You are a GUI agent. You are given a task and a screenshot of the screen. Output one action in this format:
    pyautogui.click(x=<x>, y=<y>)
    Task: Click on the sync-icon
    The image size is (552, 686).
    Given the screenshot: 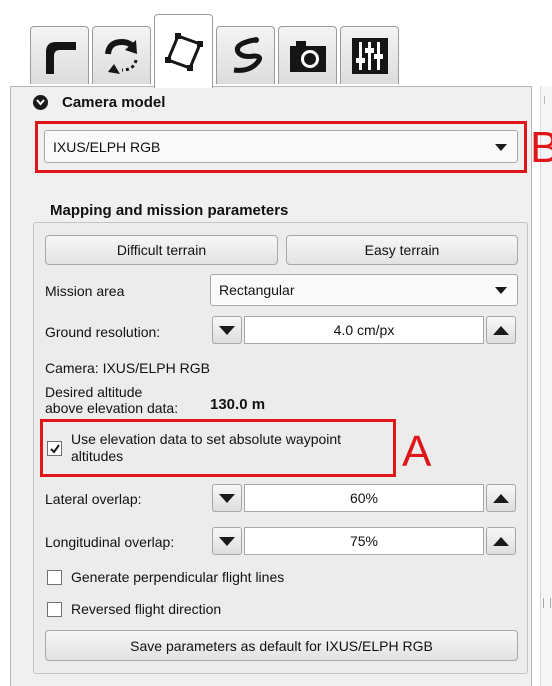 What is the action you would take?
    pyautogui.click(x=120, y=56)
    